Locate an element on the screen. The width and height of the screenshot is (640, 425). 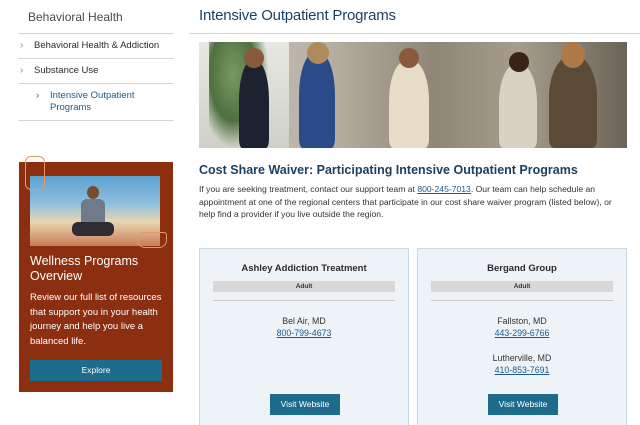
page-title-bar: Intensive Outpatient Programs is located at coordinates (415, 17).